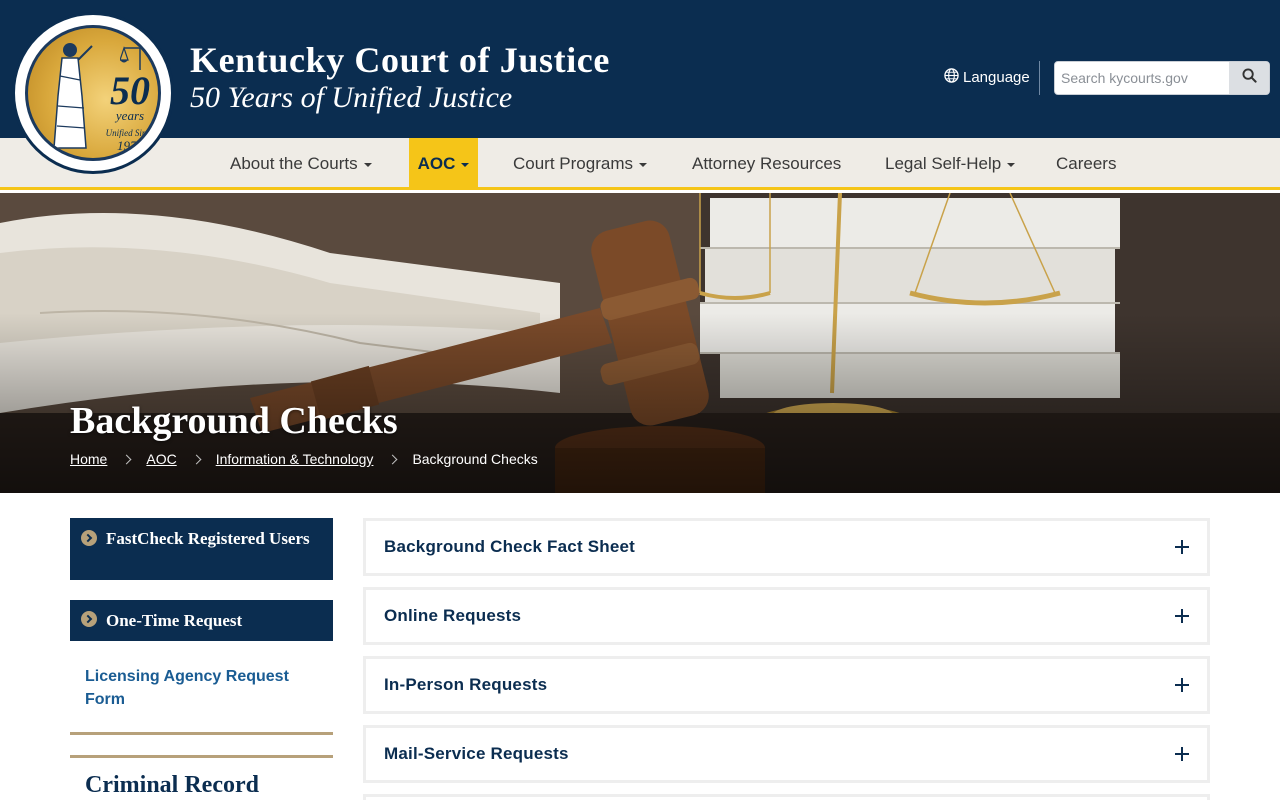 This screenshot has width=1280, height=800. I want to click on sidebar-button-fastcheck: FastCheck Registered Users, so click(201, 549).